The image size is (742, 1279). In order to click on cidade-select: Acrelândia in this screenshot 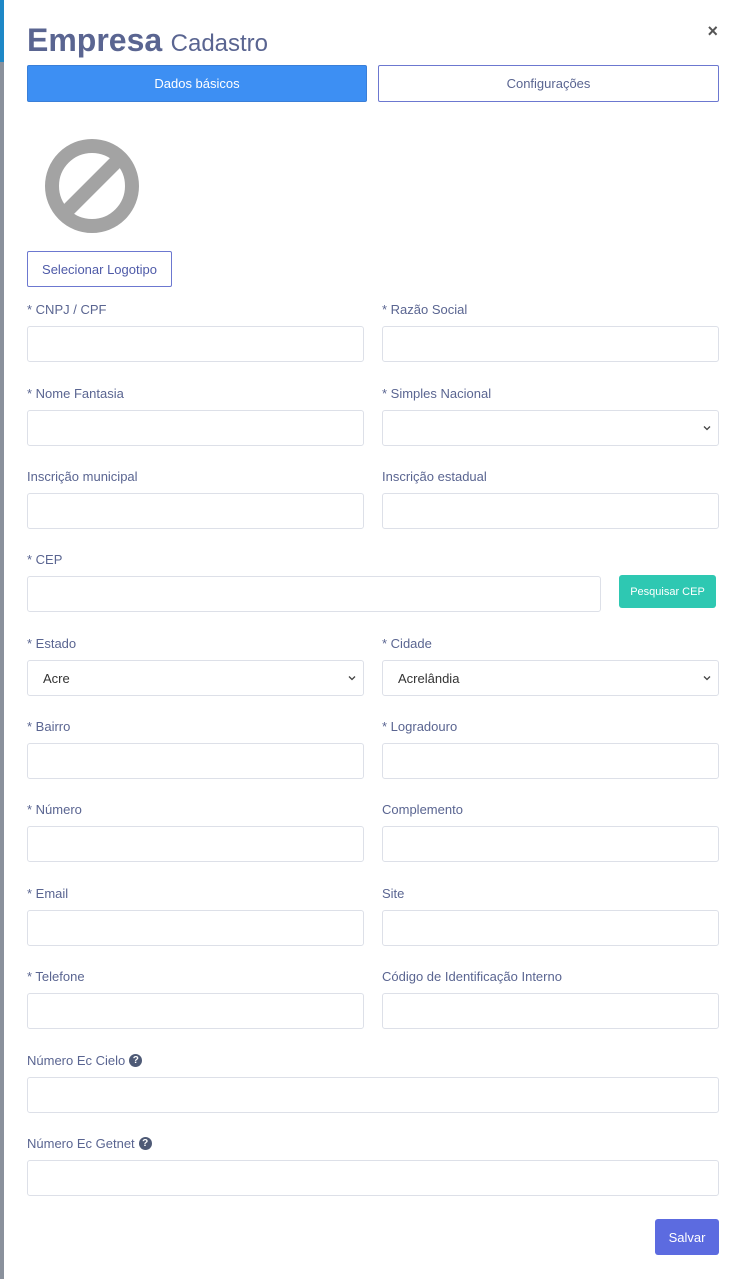, I will do `click(550, 678)`.